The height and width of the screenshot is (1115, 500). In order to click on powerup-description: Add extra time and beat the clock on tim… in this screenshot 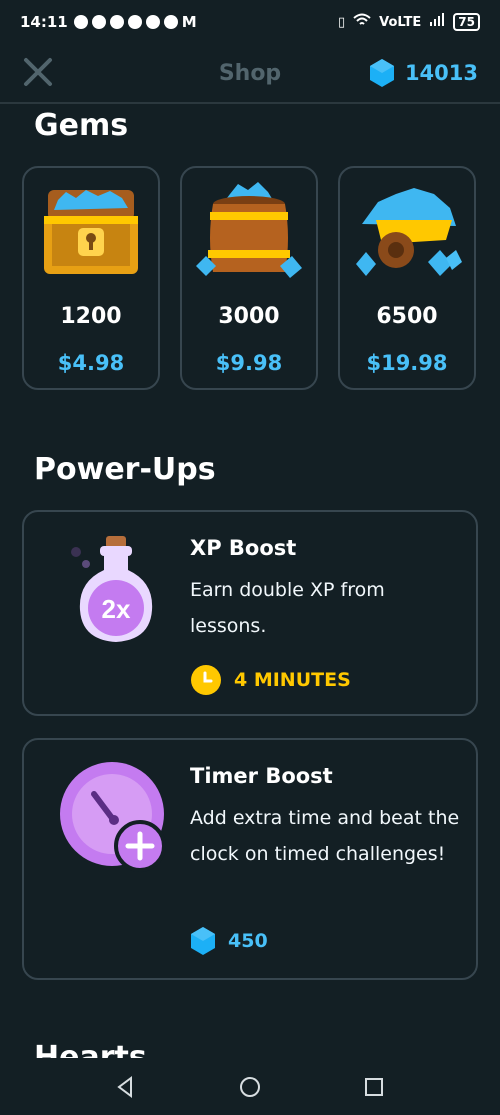, I will do `click(325, 836)`.